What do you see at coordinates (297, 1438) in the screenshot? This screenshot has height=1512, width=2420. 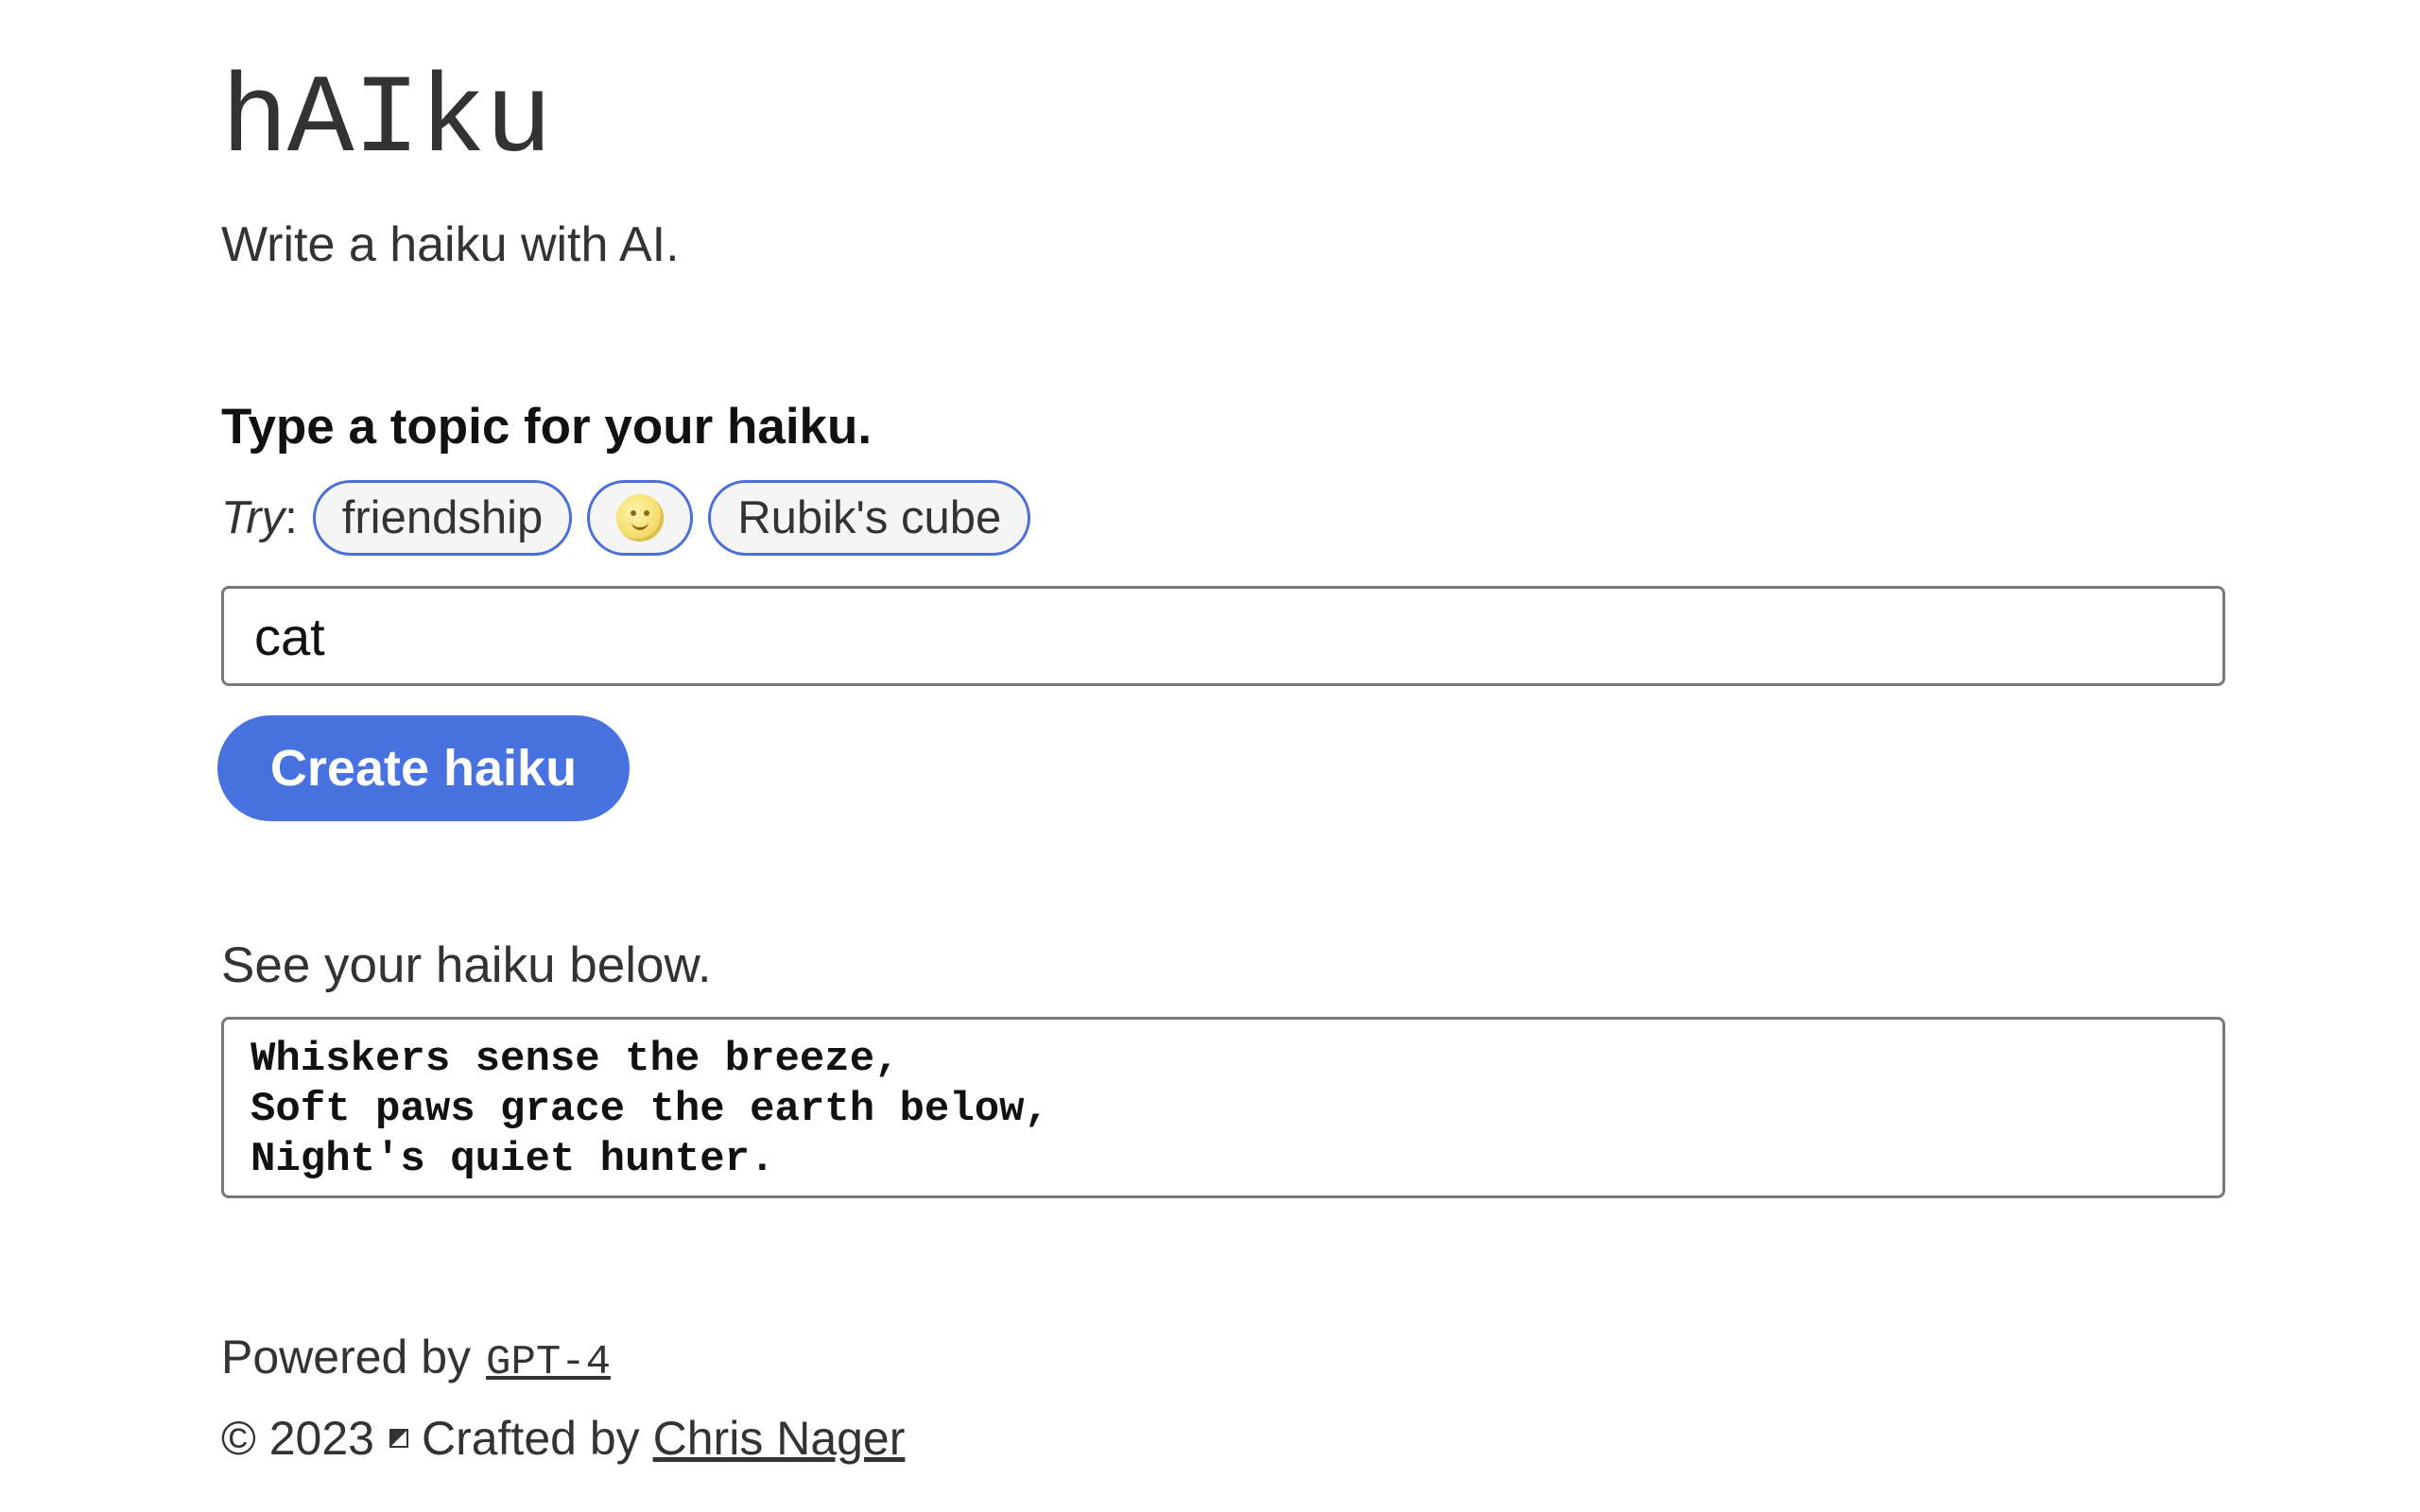 I see `copyright-text: © 2023` at bounding box center [297, 1438].